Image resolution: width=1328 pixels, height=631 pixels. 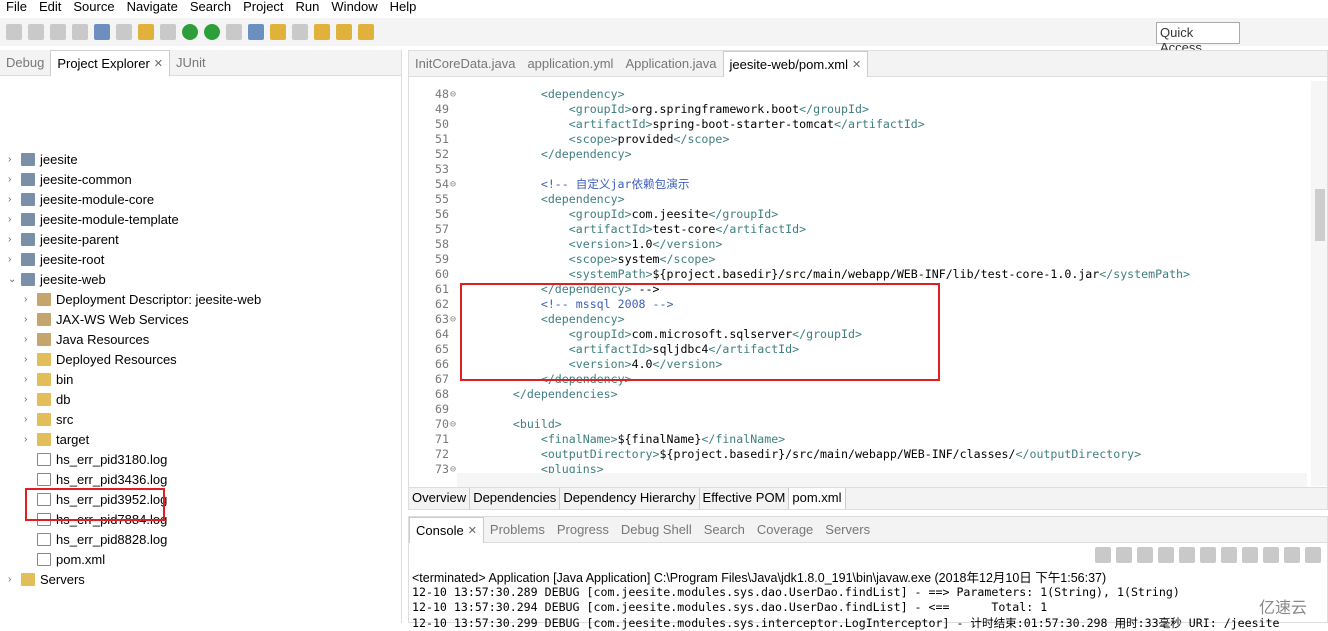 What do you see at coordinates (465, 64) in the screenshot?
I see `tab-initcoredata-java: InitCoreData.java` at bounding box center [465, 64].